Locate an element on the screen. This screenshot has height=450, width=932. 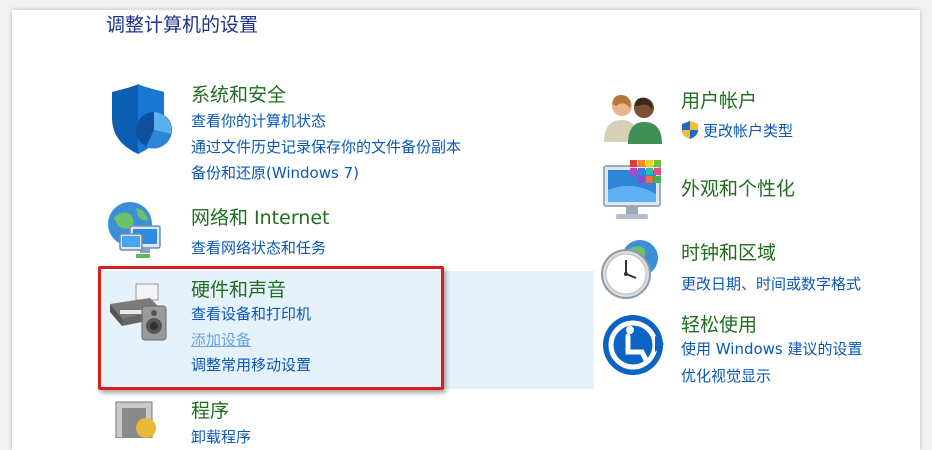
programs-icon is located at coordinates (135, 419).